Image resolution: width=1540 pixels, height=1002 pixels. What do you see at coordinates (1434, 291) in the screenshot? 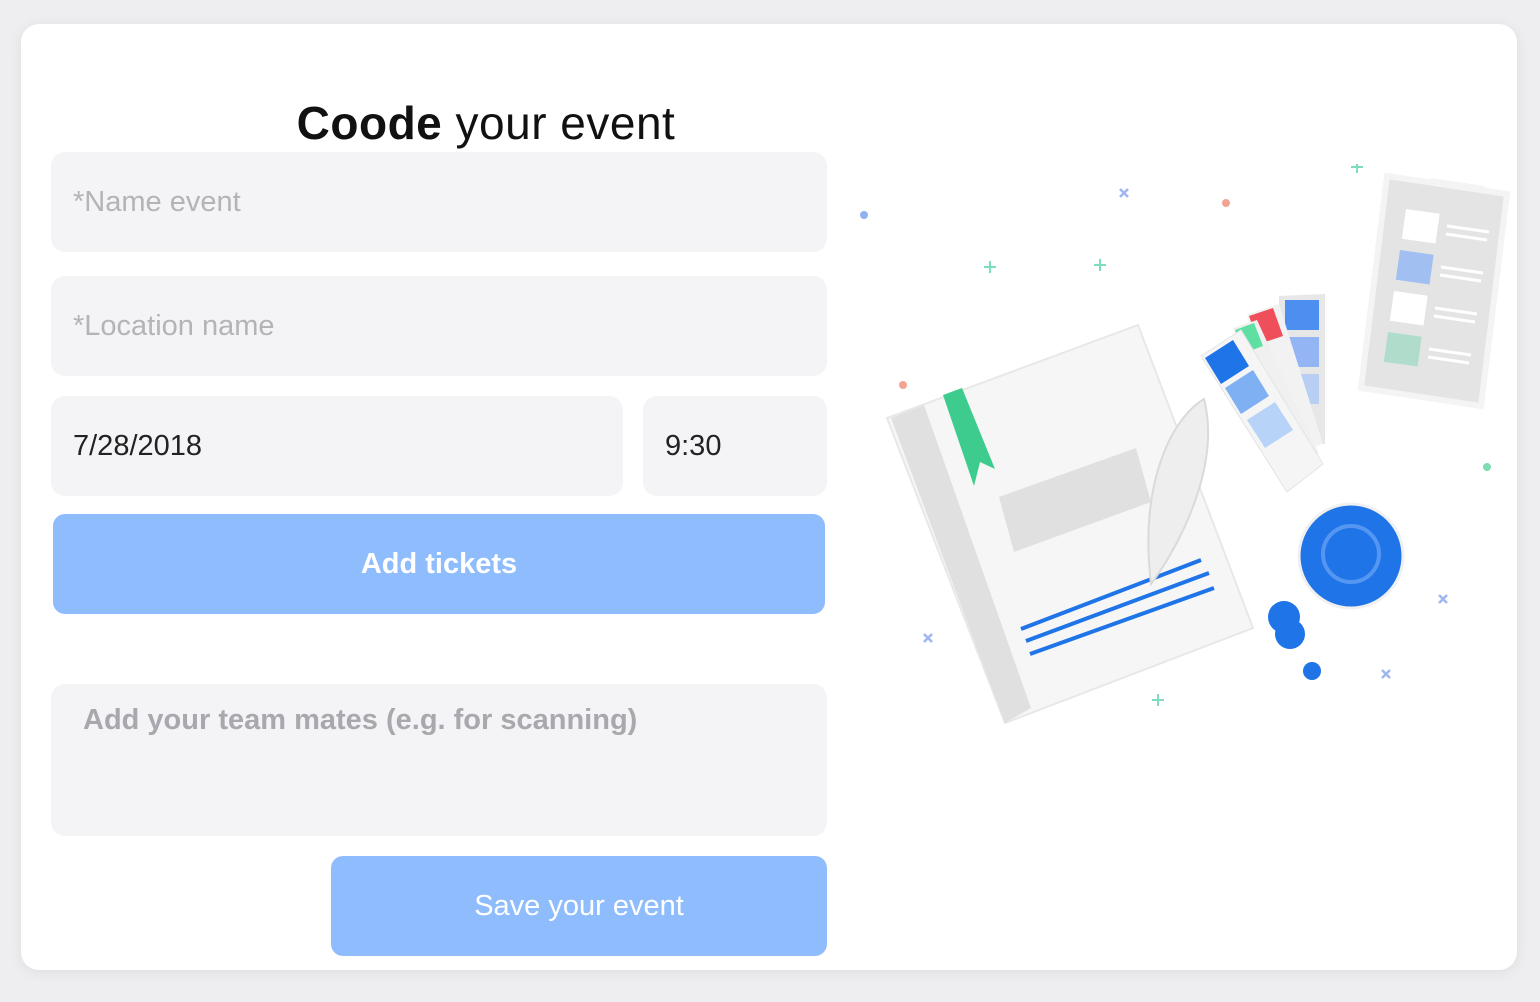
I see `phone-icon` at bounding box center [1434, 291].